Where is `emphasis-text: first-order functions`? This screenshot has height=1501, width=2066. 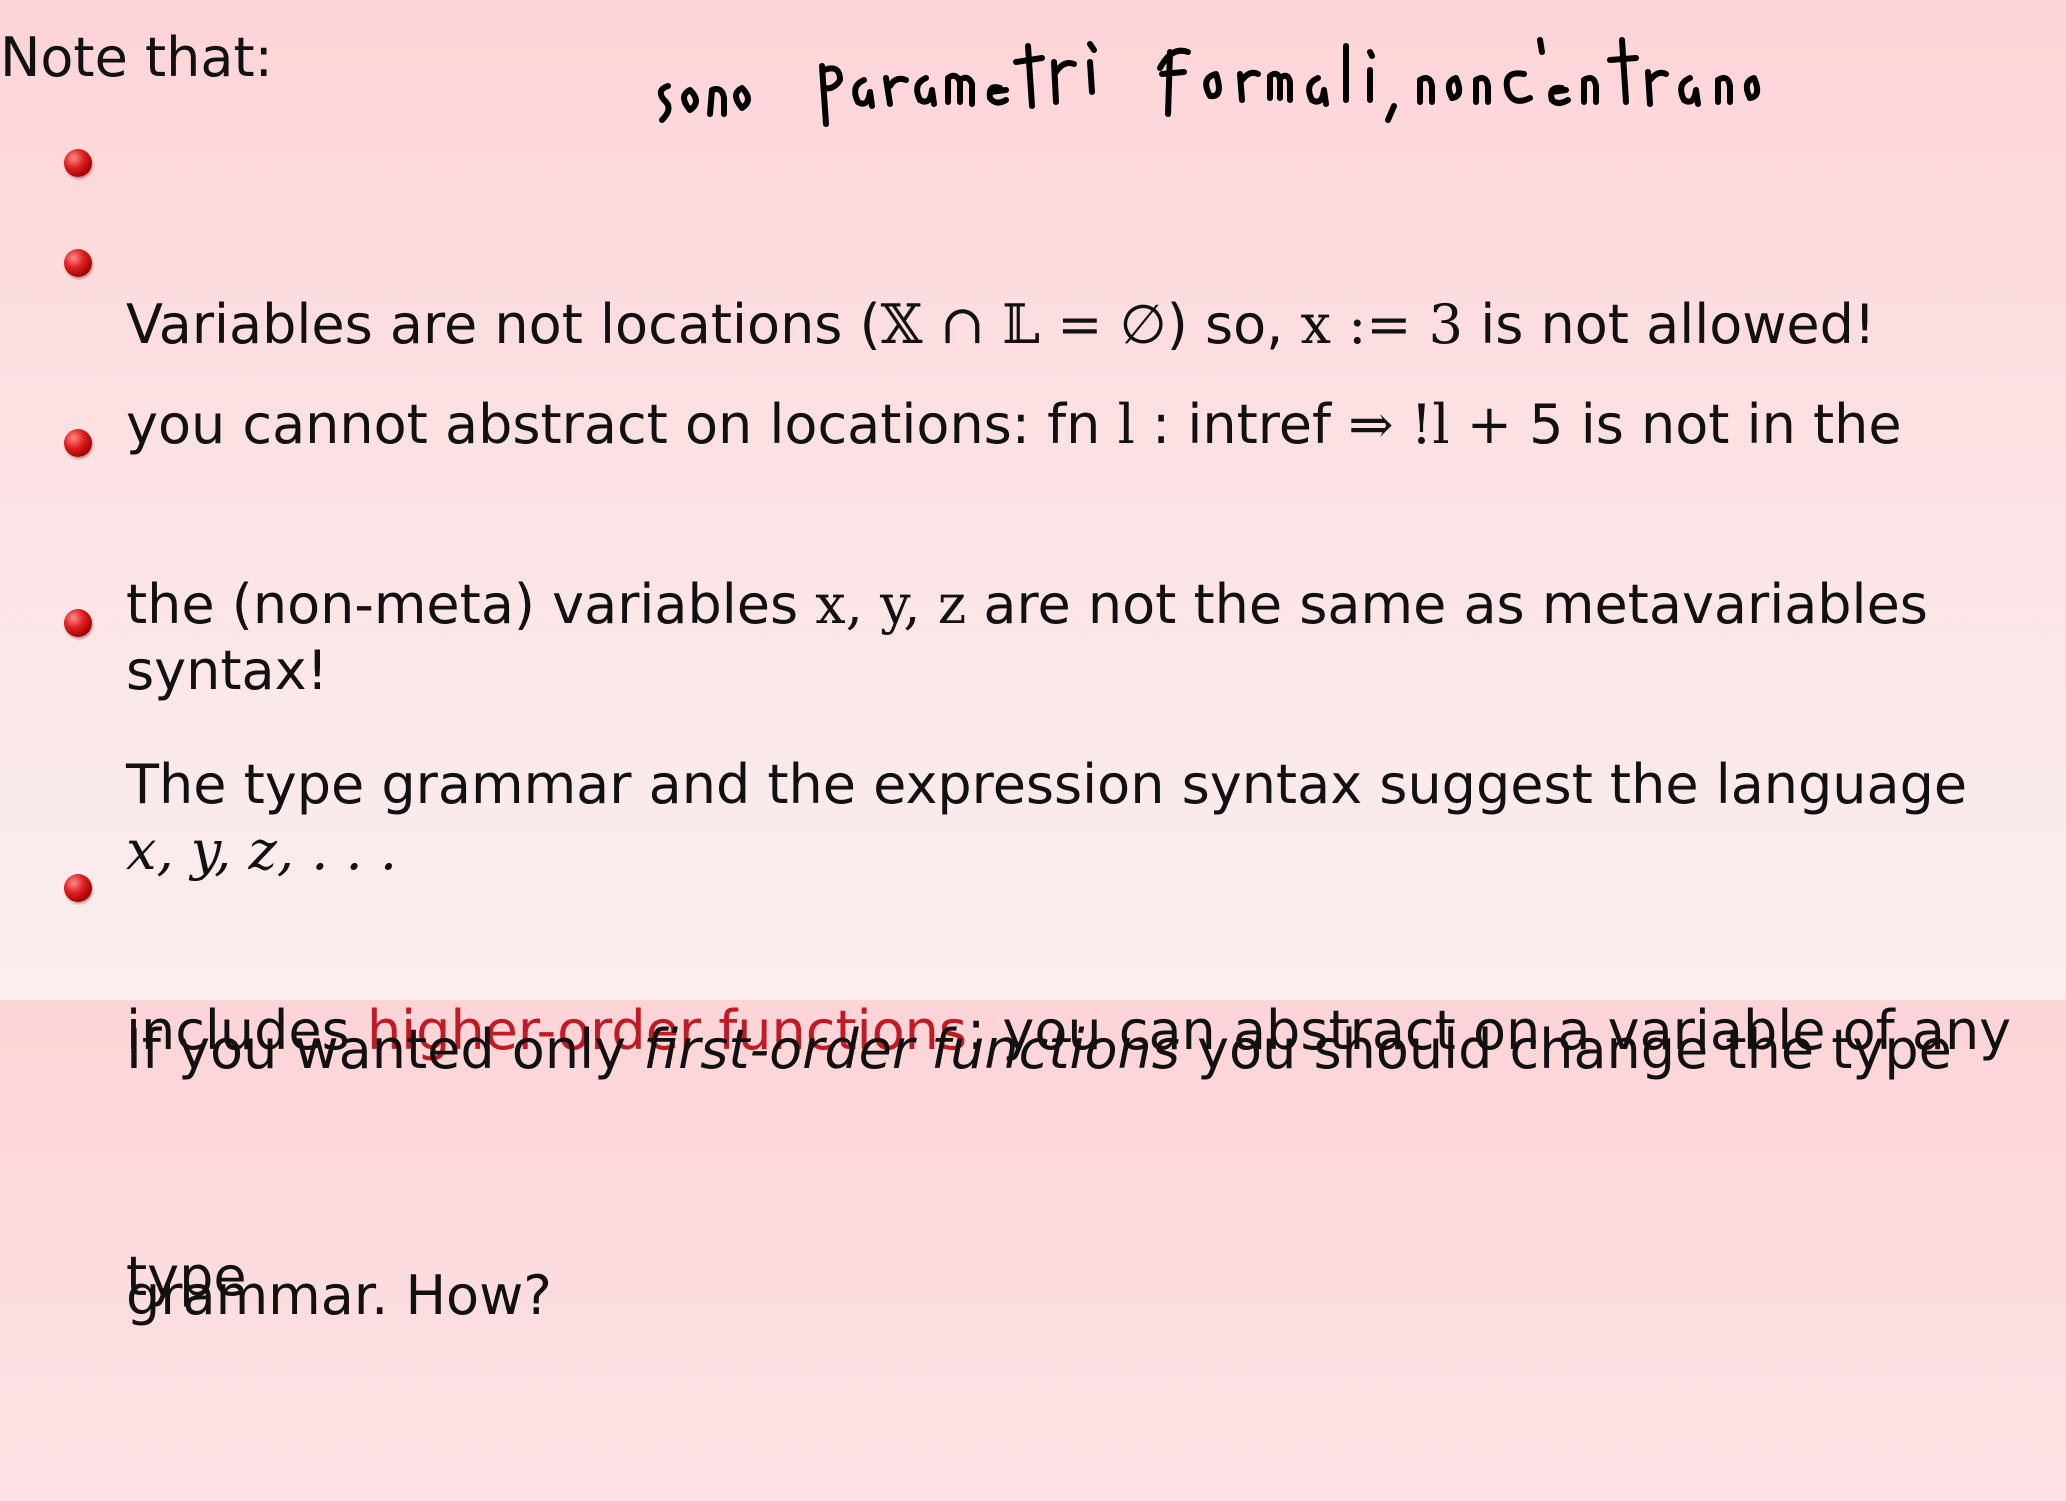 emphasis-text: first-order functions is located at coordinates (911, 1049).